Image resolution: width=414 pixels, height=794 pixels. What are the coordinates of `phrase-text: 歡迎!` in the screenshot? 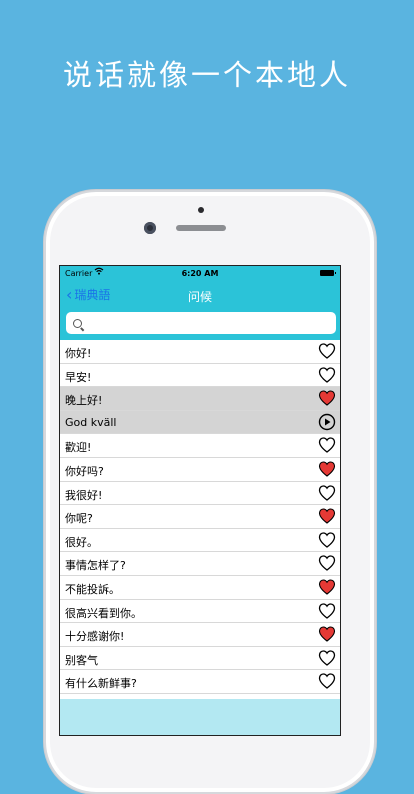 It's located at (78, 448).